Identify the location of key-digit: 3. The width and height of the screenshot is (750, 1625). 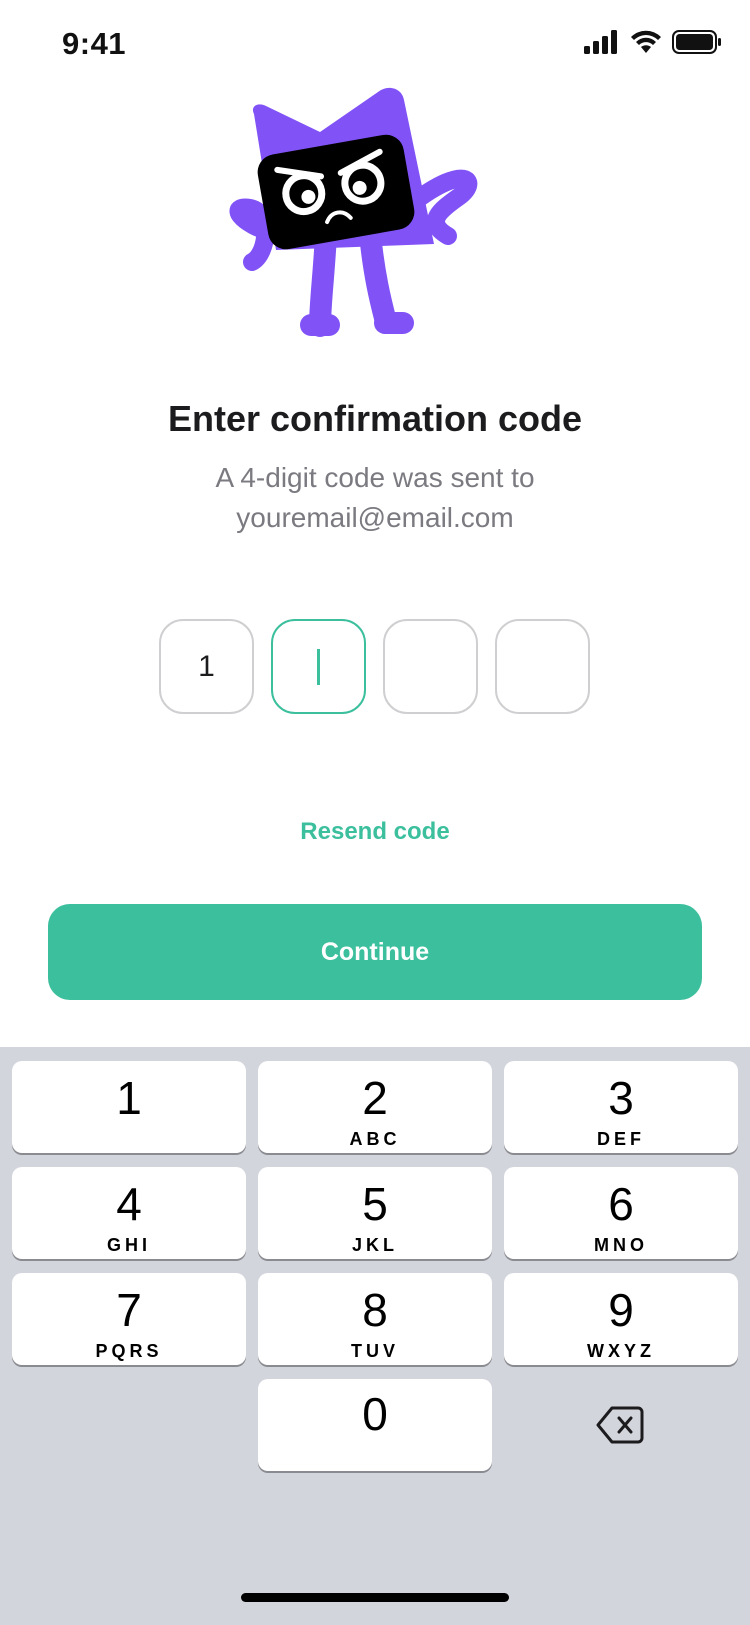
(621, 1098).